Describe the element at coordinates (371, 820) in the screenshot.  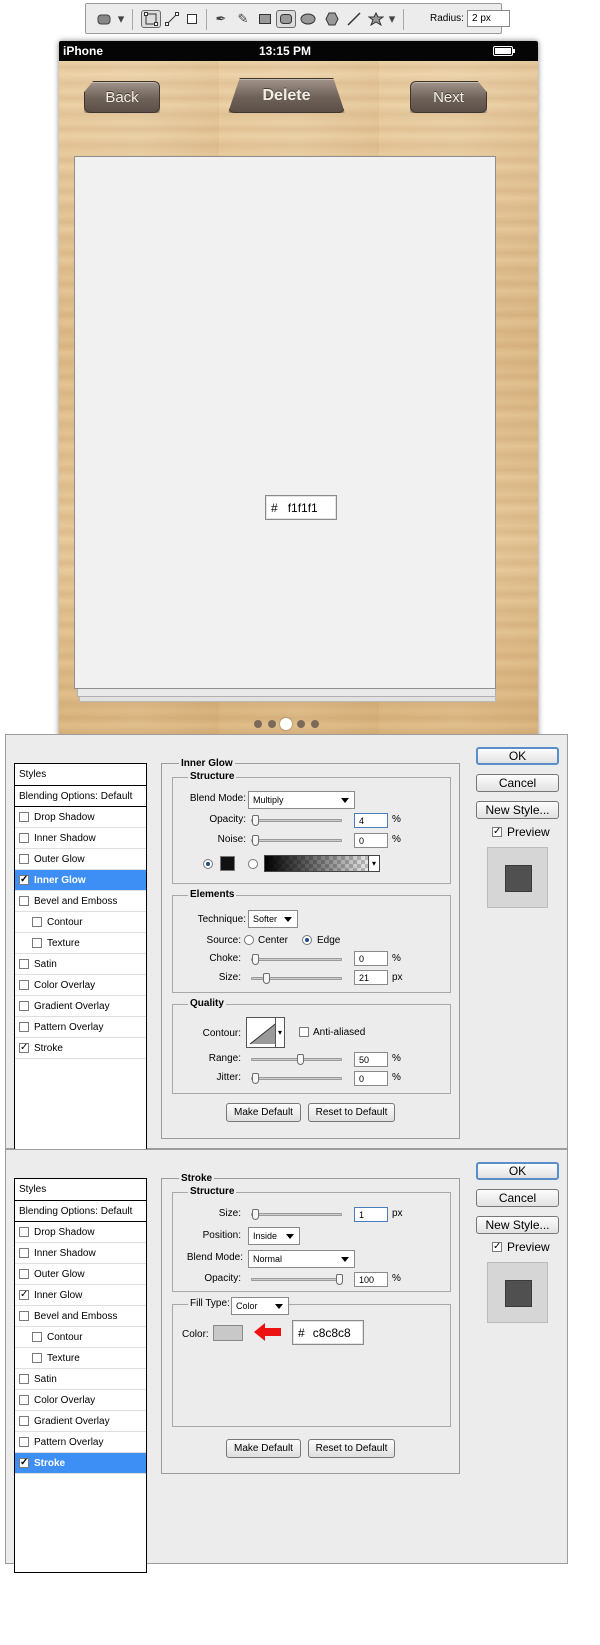
I see `opacity-input: 4` at that location.